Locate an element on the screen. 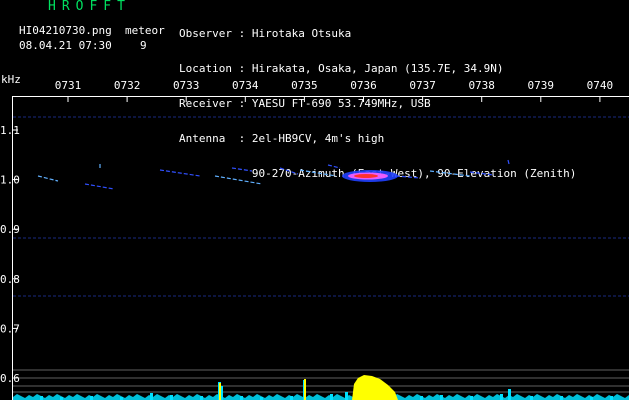  time-tick-label-0736: 0736 is located at coordinates (363, 85).